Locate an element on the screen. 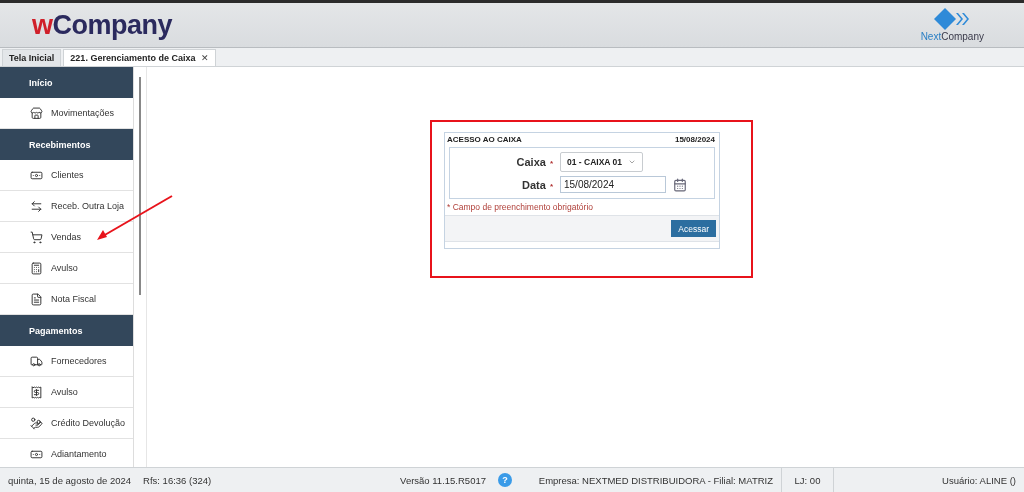  required-note: * Campo de preenchimento obrigatório is located at coordinates (520, 207).